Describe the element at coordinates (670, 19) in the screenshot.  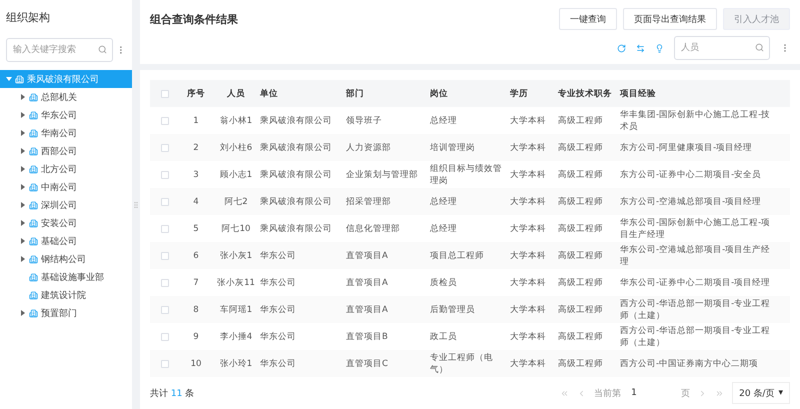
I see `action-button: 页面导出查询结果` at that location.